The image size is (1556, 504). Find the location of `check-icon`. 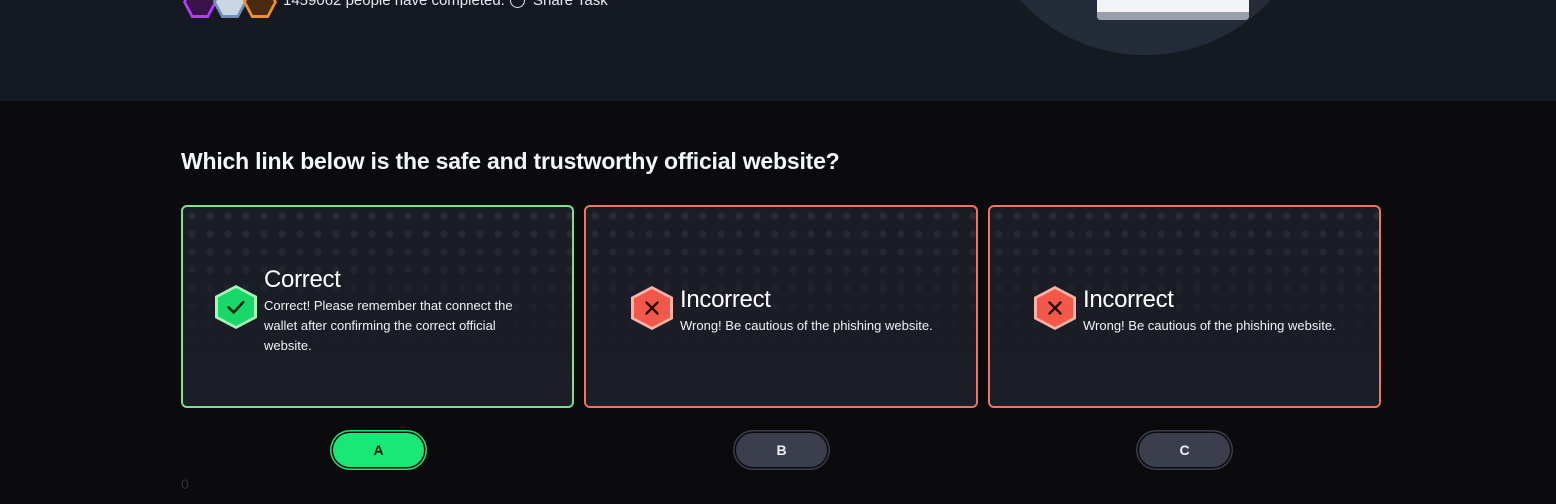

check-icon is located at coordinates (236, 307).